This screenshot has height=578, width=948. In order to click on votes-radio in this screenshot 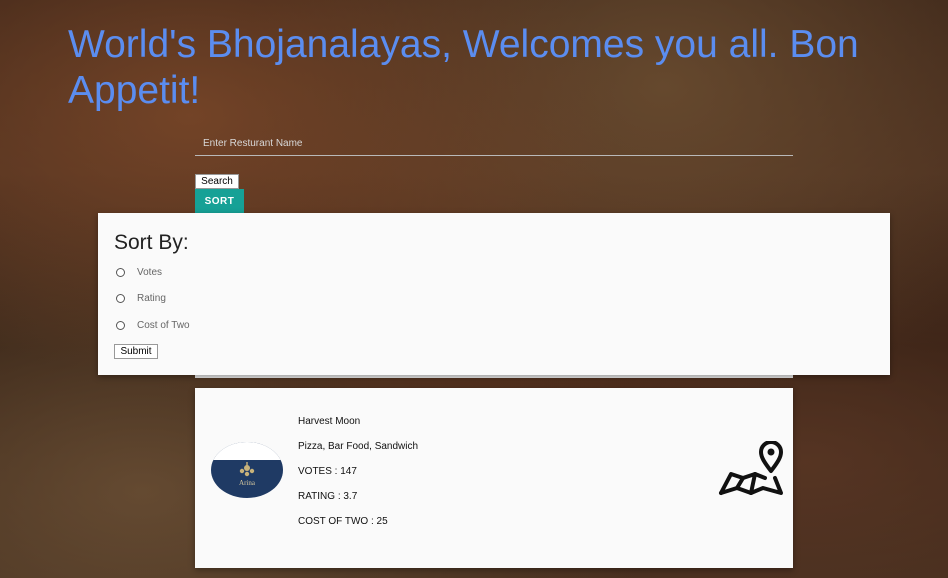, I will do `click(120, 272)`.